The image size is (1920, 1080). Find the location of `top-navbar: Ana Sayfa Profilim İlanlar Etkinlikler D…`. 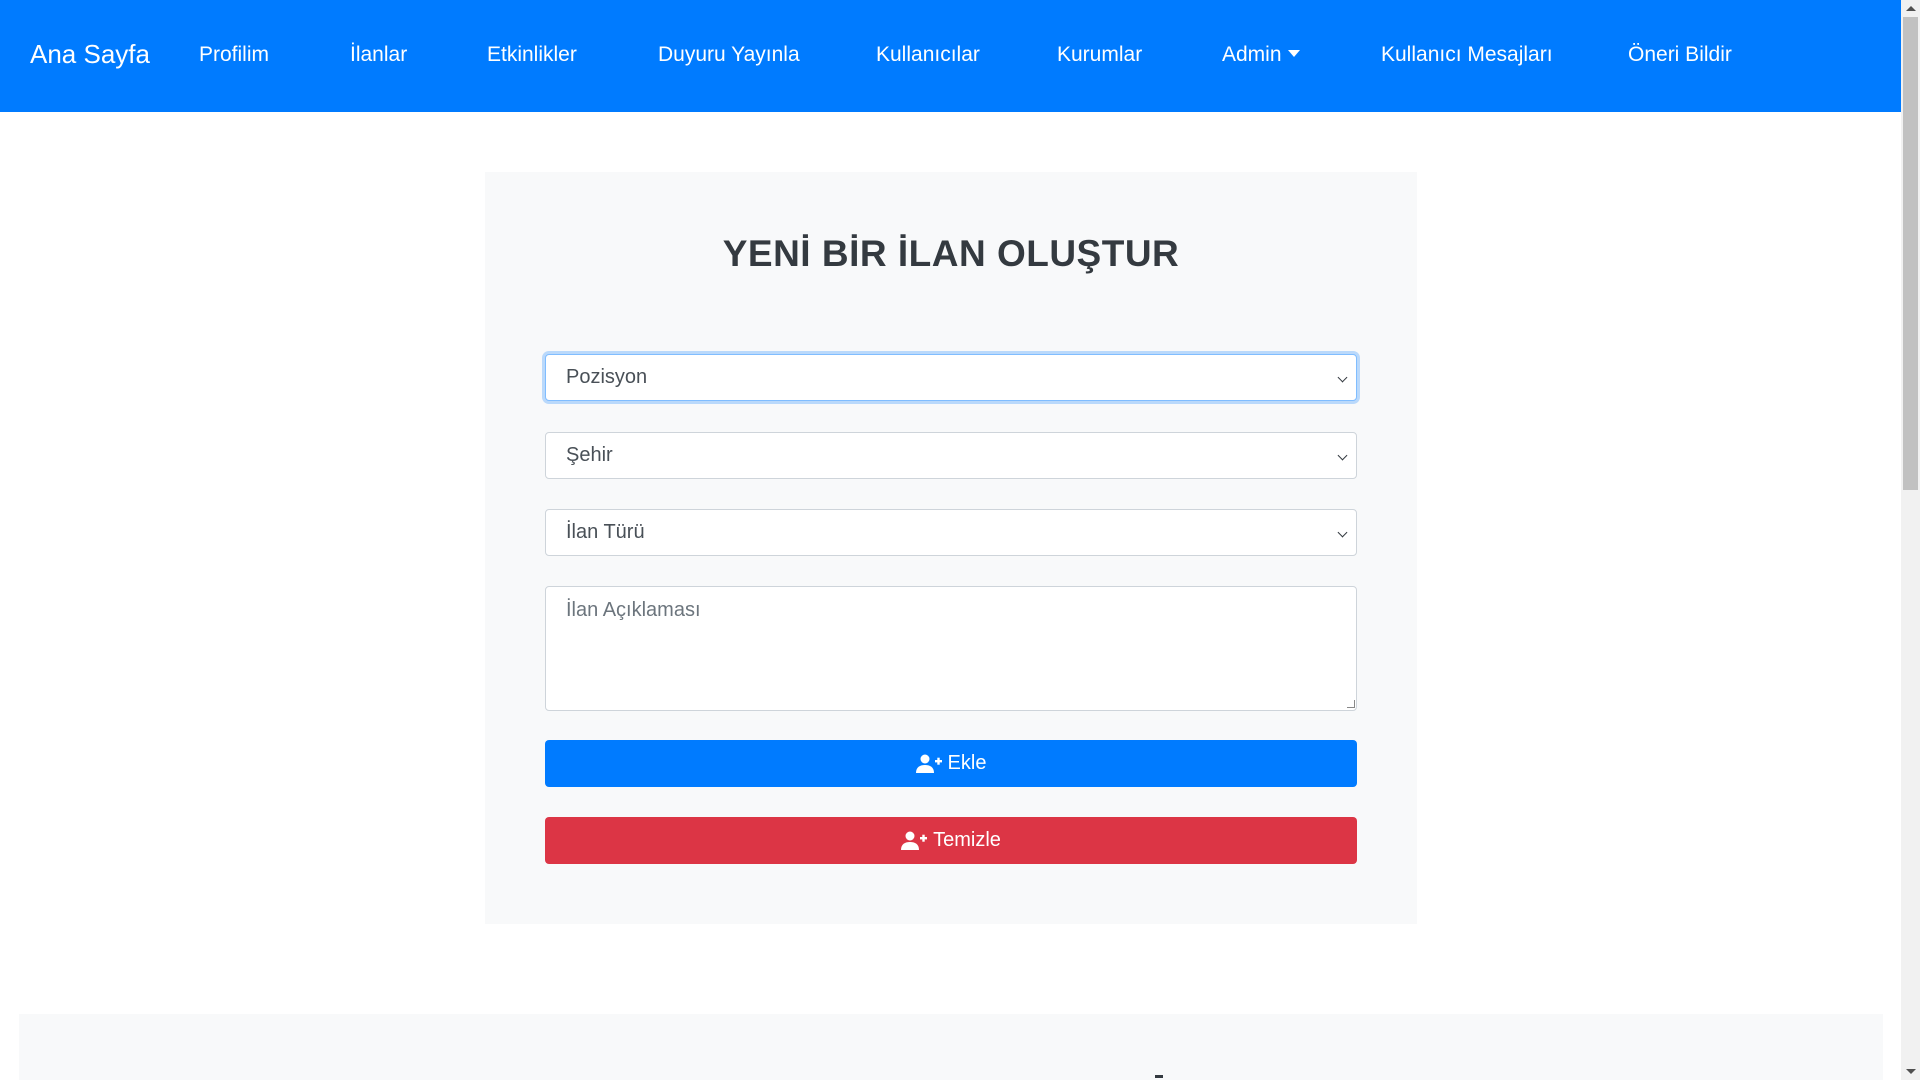

top-navbar: Ana Sayfa Profilim İlanlar Etkinlikler D… is located at coordinates (950, 56).